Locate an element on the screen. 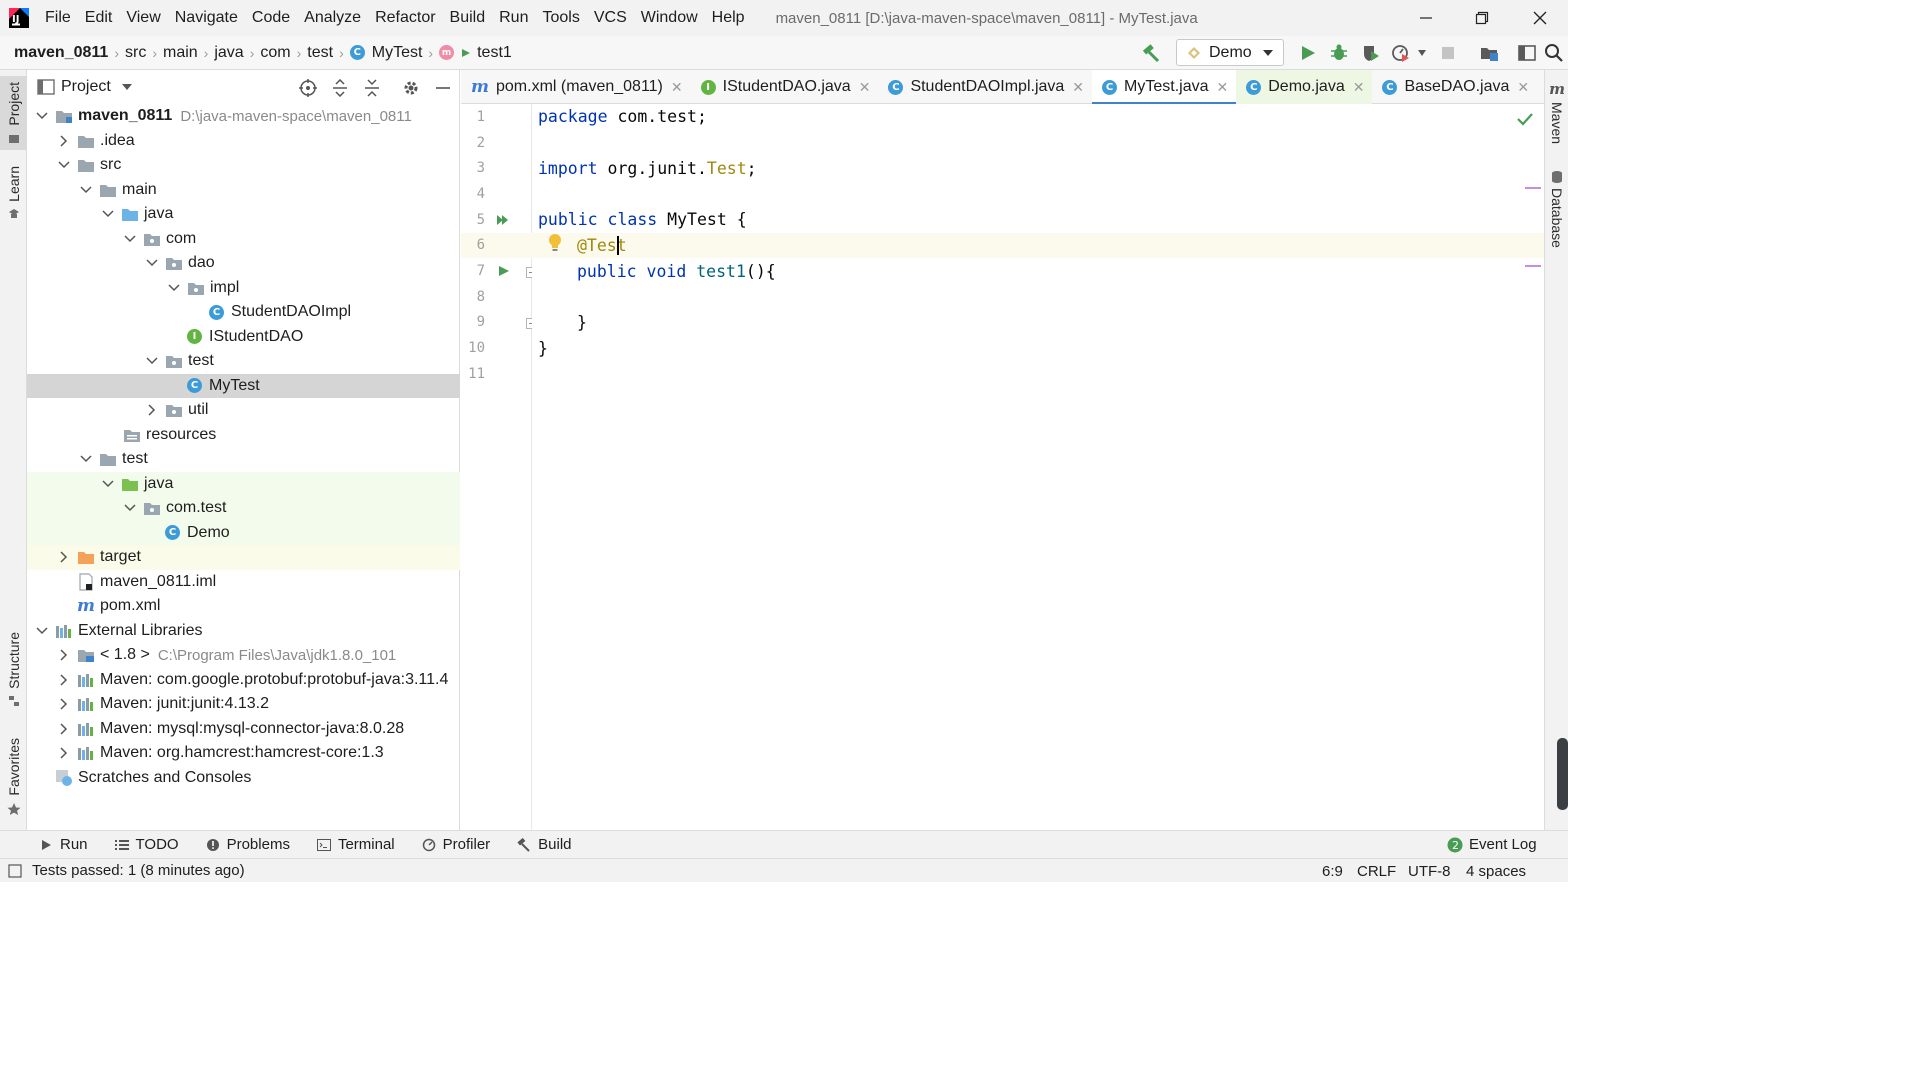  line-separator-selector: CRLF is located at coordinates (1376, 871).